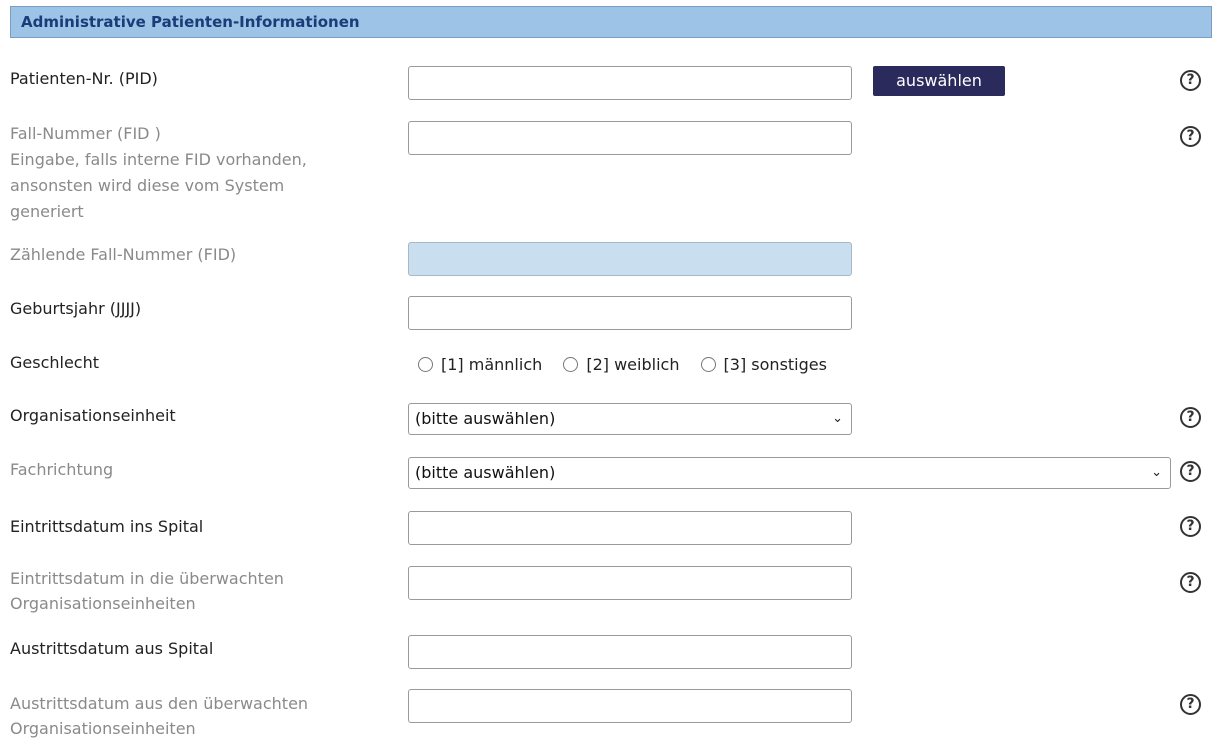  What do you see at coordinates (630, 583) in the screenshot?
I see `unit-admission-input` at bounding box center [630, 583].